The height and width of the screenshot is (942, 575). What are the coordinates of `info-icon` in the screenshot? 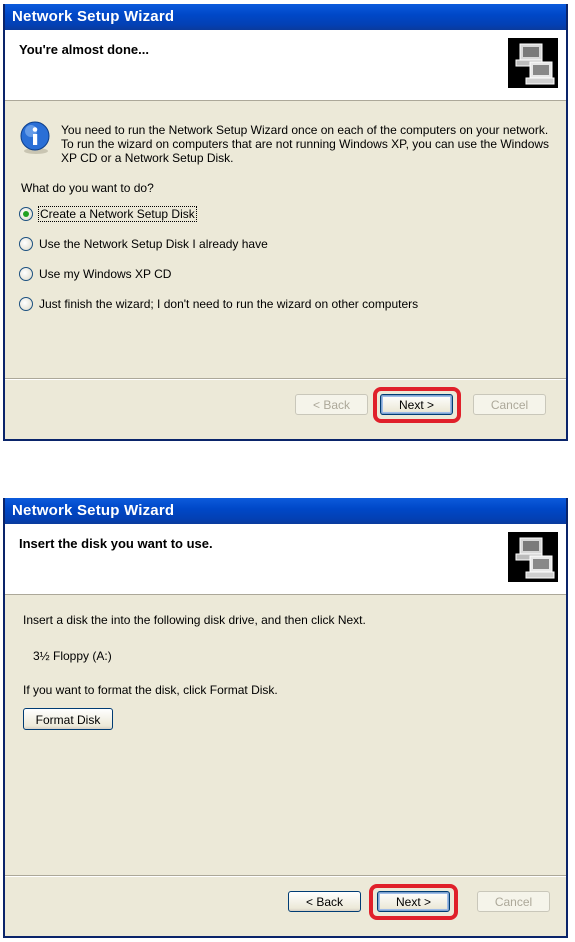 It's located at (36, 138).